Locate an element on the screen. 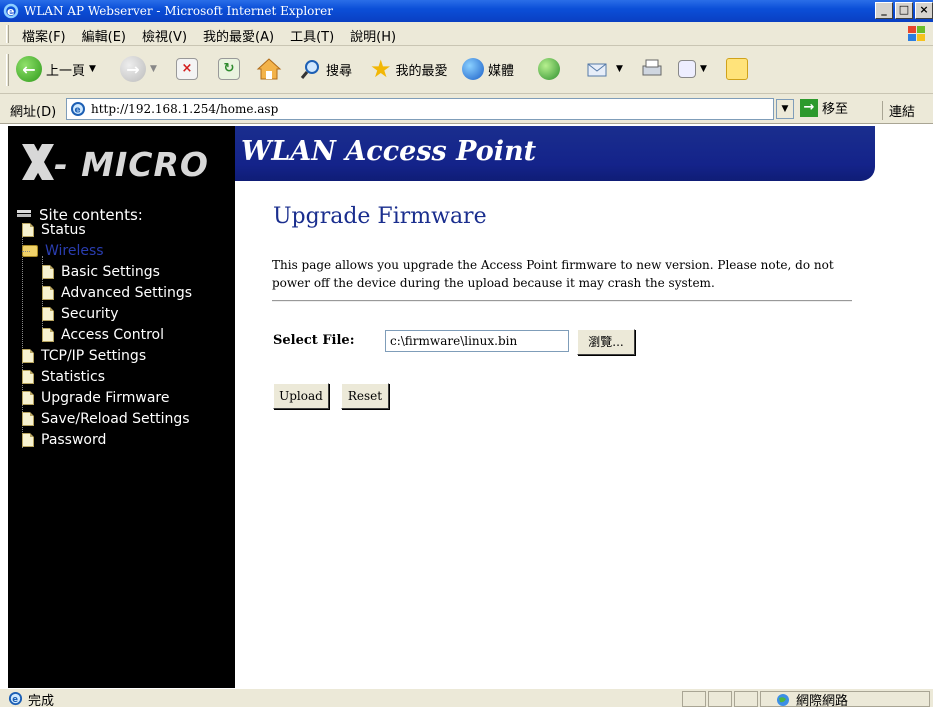 The width and height of the screenshot is (933, 709). sidebar-item-advanced-settings: Advanced Settings is located at coordinates (117, 293).